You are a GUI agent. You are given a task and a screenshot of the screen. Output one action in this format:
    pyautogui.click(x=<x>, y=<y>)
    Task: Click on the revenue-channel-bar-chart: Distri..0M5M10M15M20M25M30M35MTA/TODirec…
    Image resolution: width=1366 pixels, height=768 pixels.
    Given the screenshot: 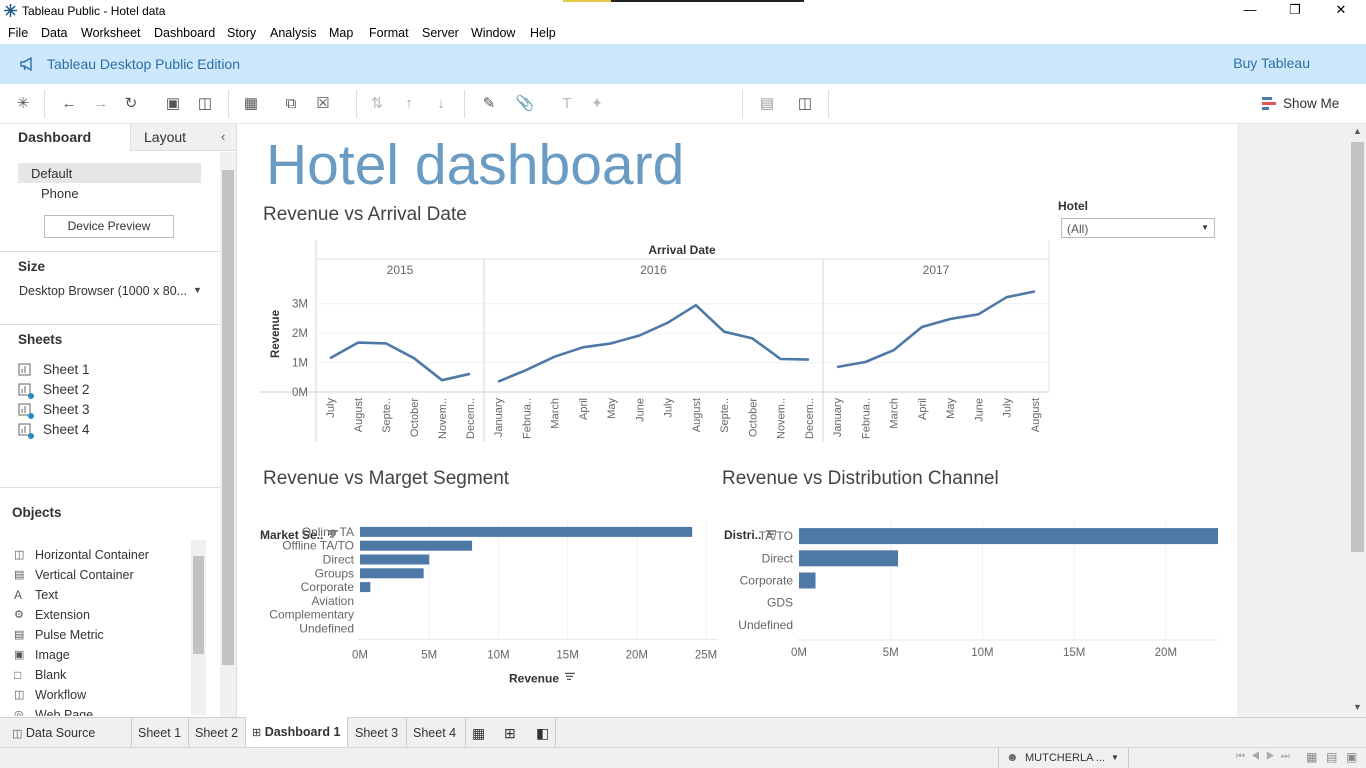 What is the action you would take?
    pyautogui.click(x=968, y=594)
    